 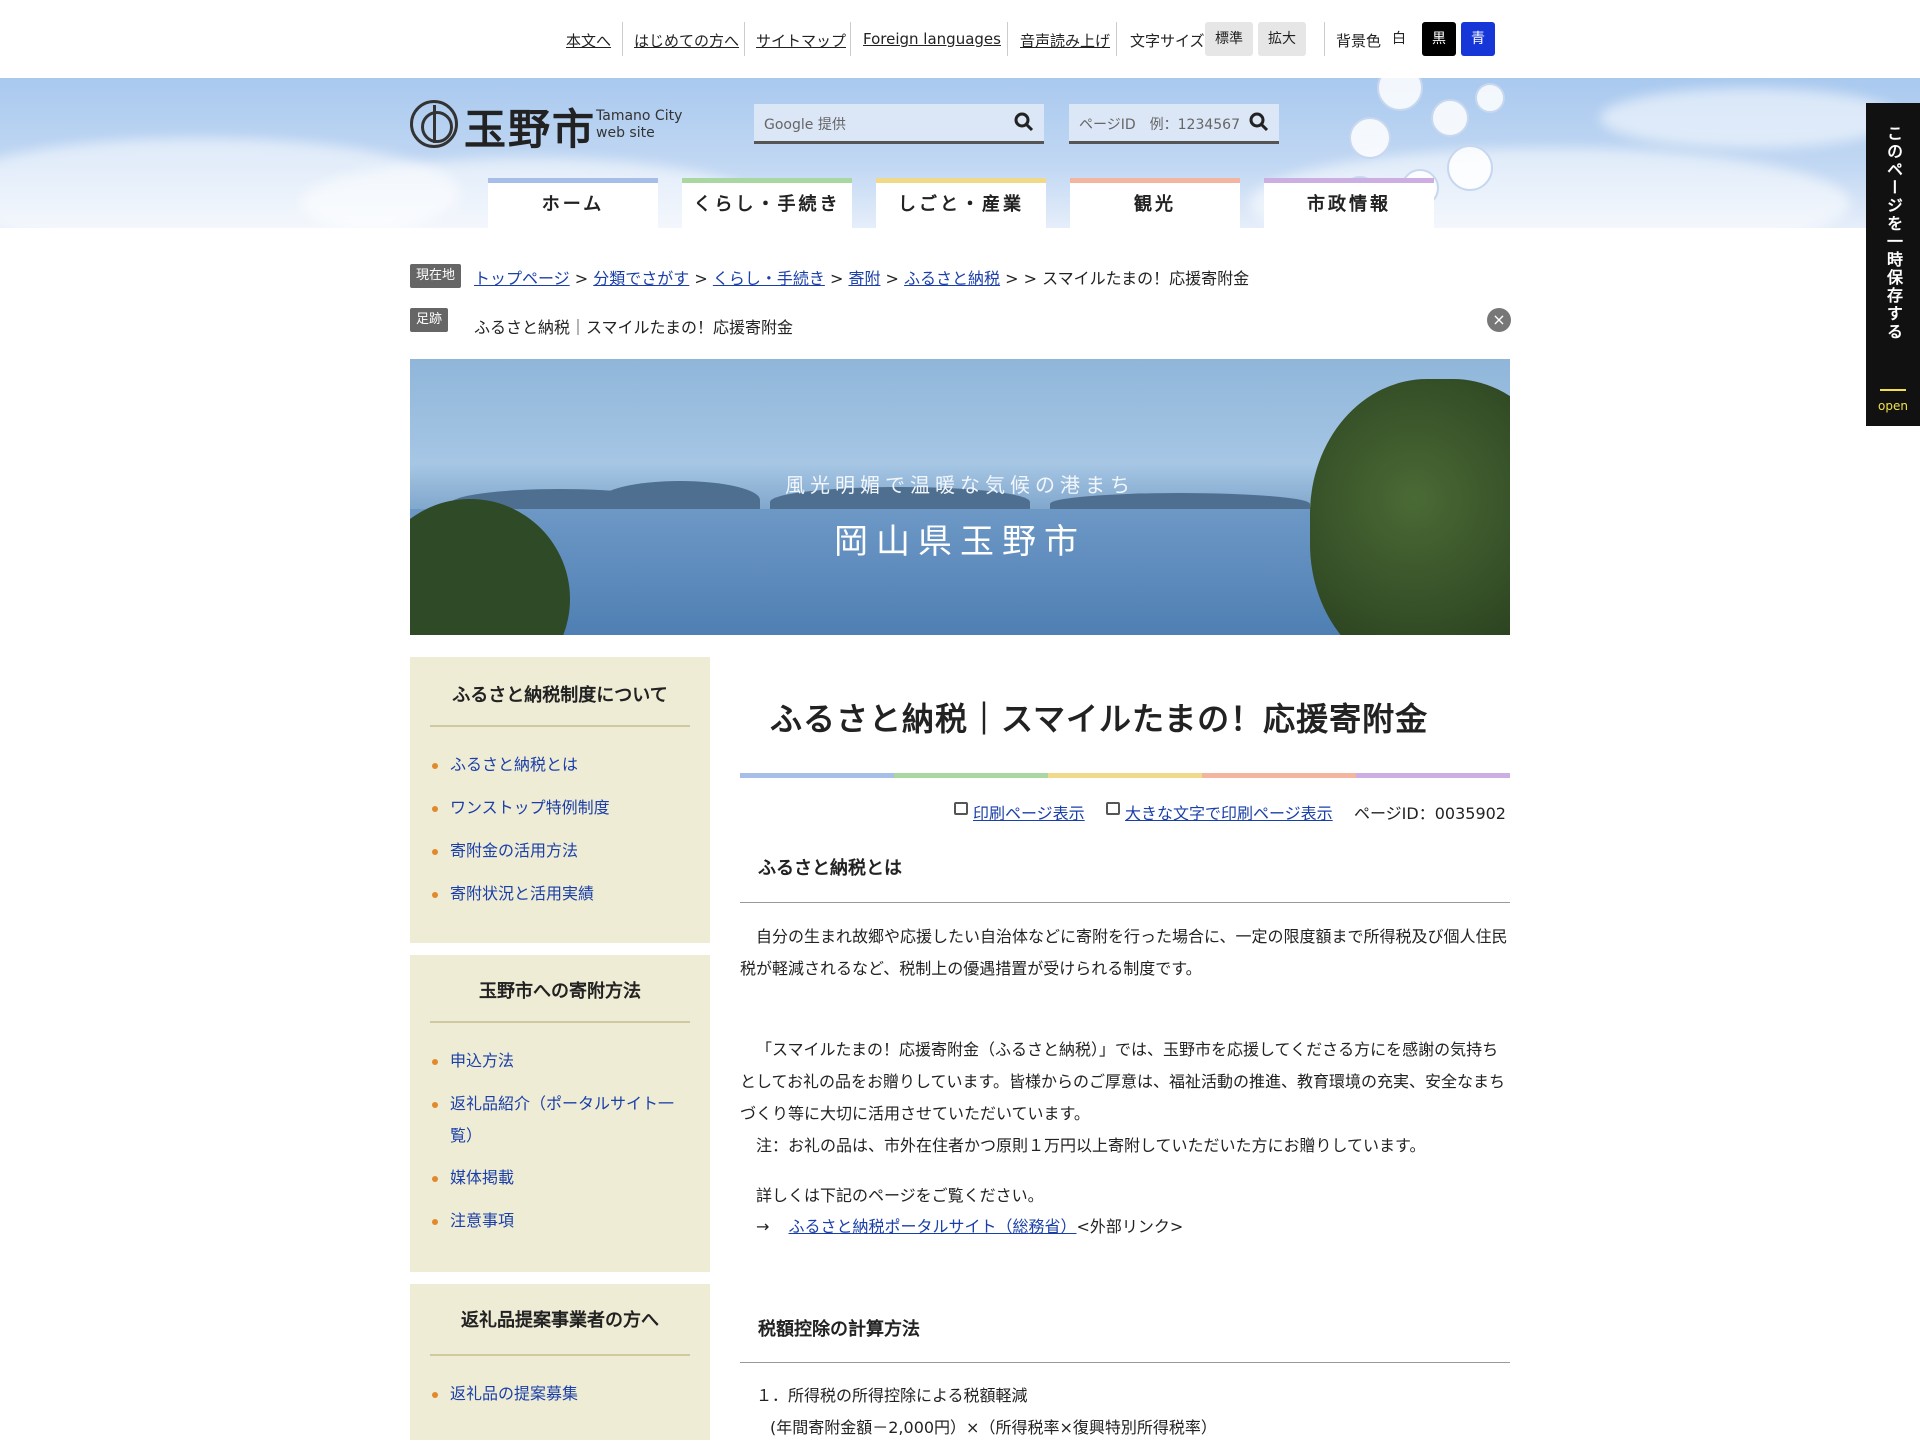 I want to click on side-link-gift-portal: 返礼品紹介（ポータルサイト一覧）, so click(x=561, y=1120).